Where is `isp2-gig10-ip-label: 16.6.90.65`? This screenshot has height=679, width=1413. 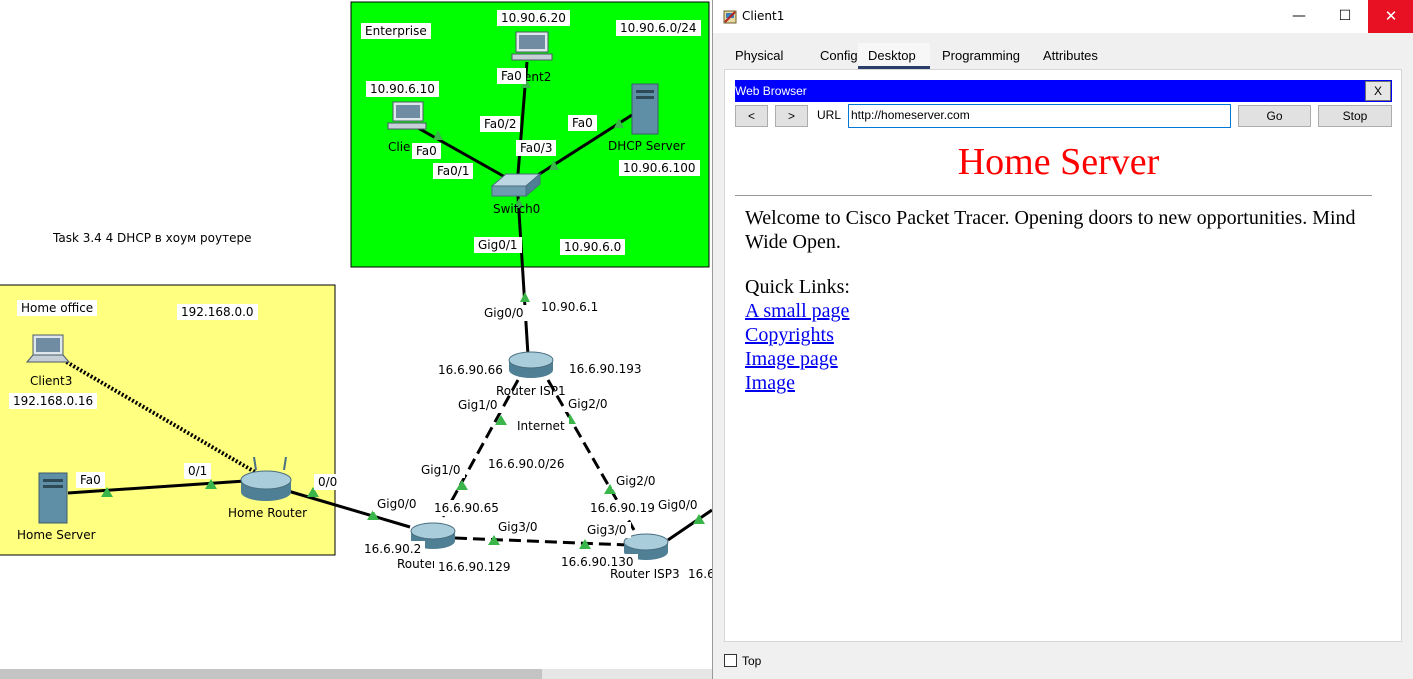
isp2-gig10-ip-label: 16.6.90.65 is located at coordinates (466, 508).